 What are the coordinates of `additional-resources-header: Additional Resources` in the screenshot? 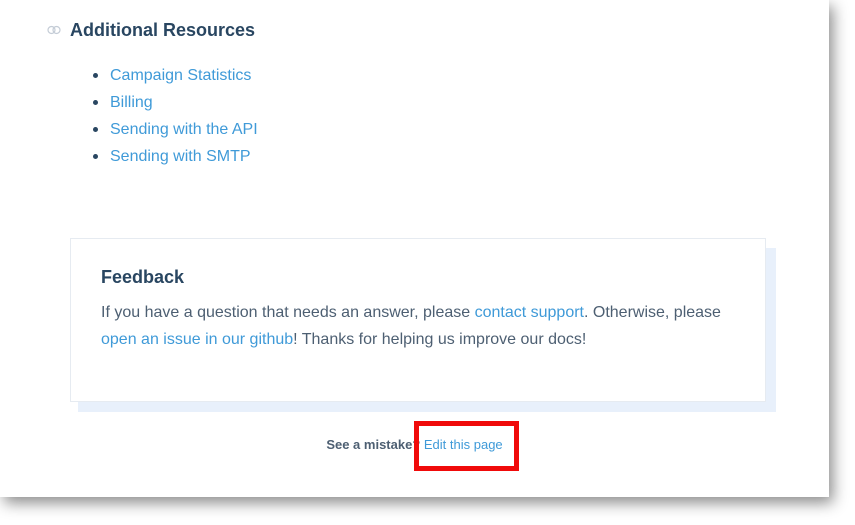 It's located at (150, 30).